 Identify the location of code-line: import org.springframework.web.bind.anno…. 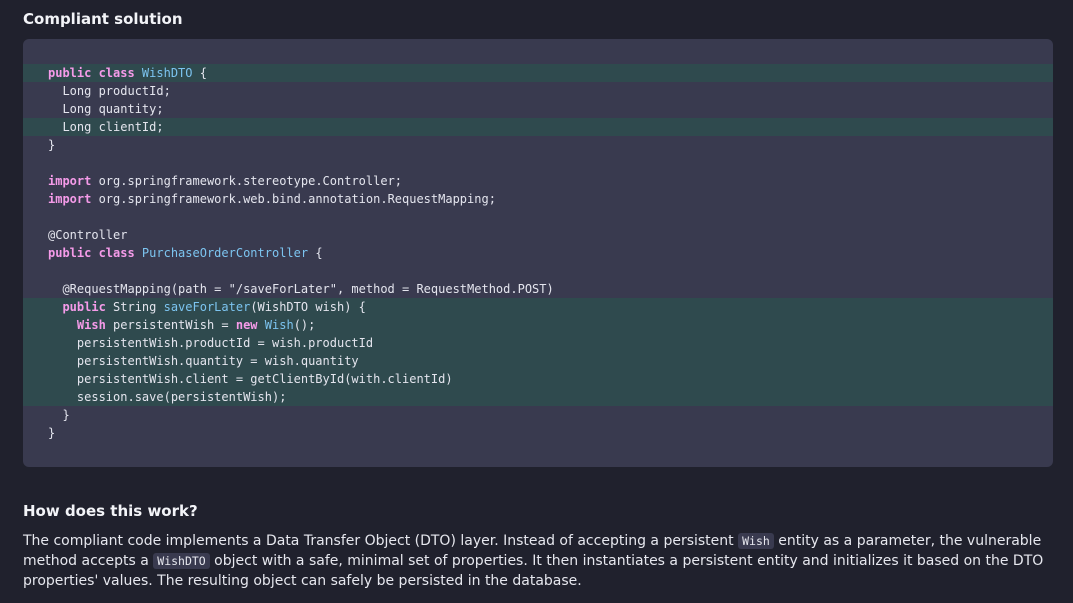
(538, 199).